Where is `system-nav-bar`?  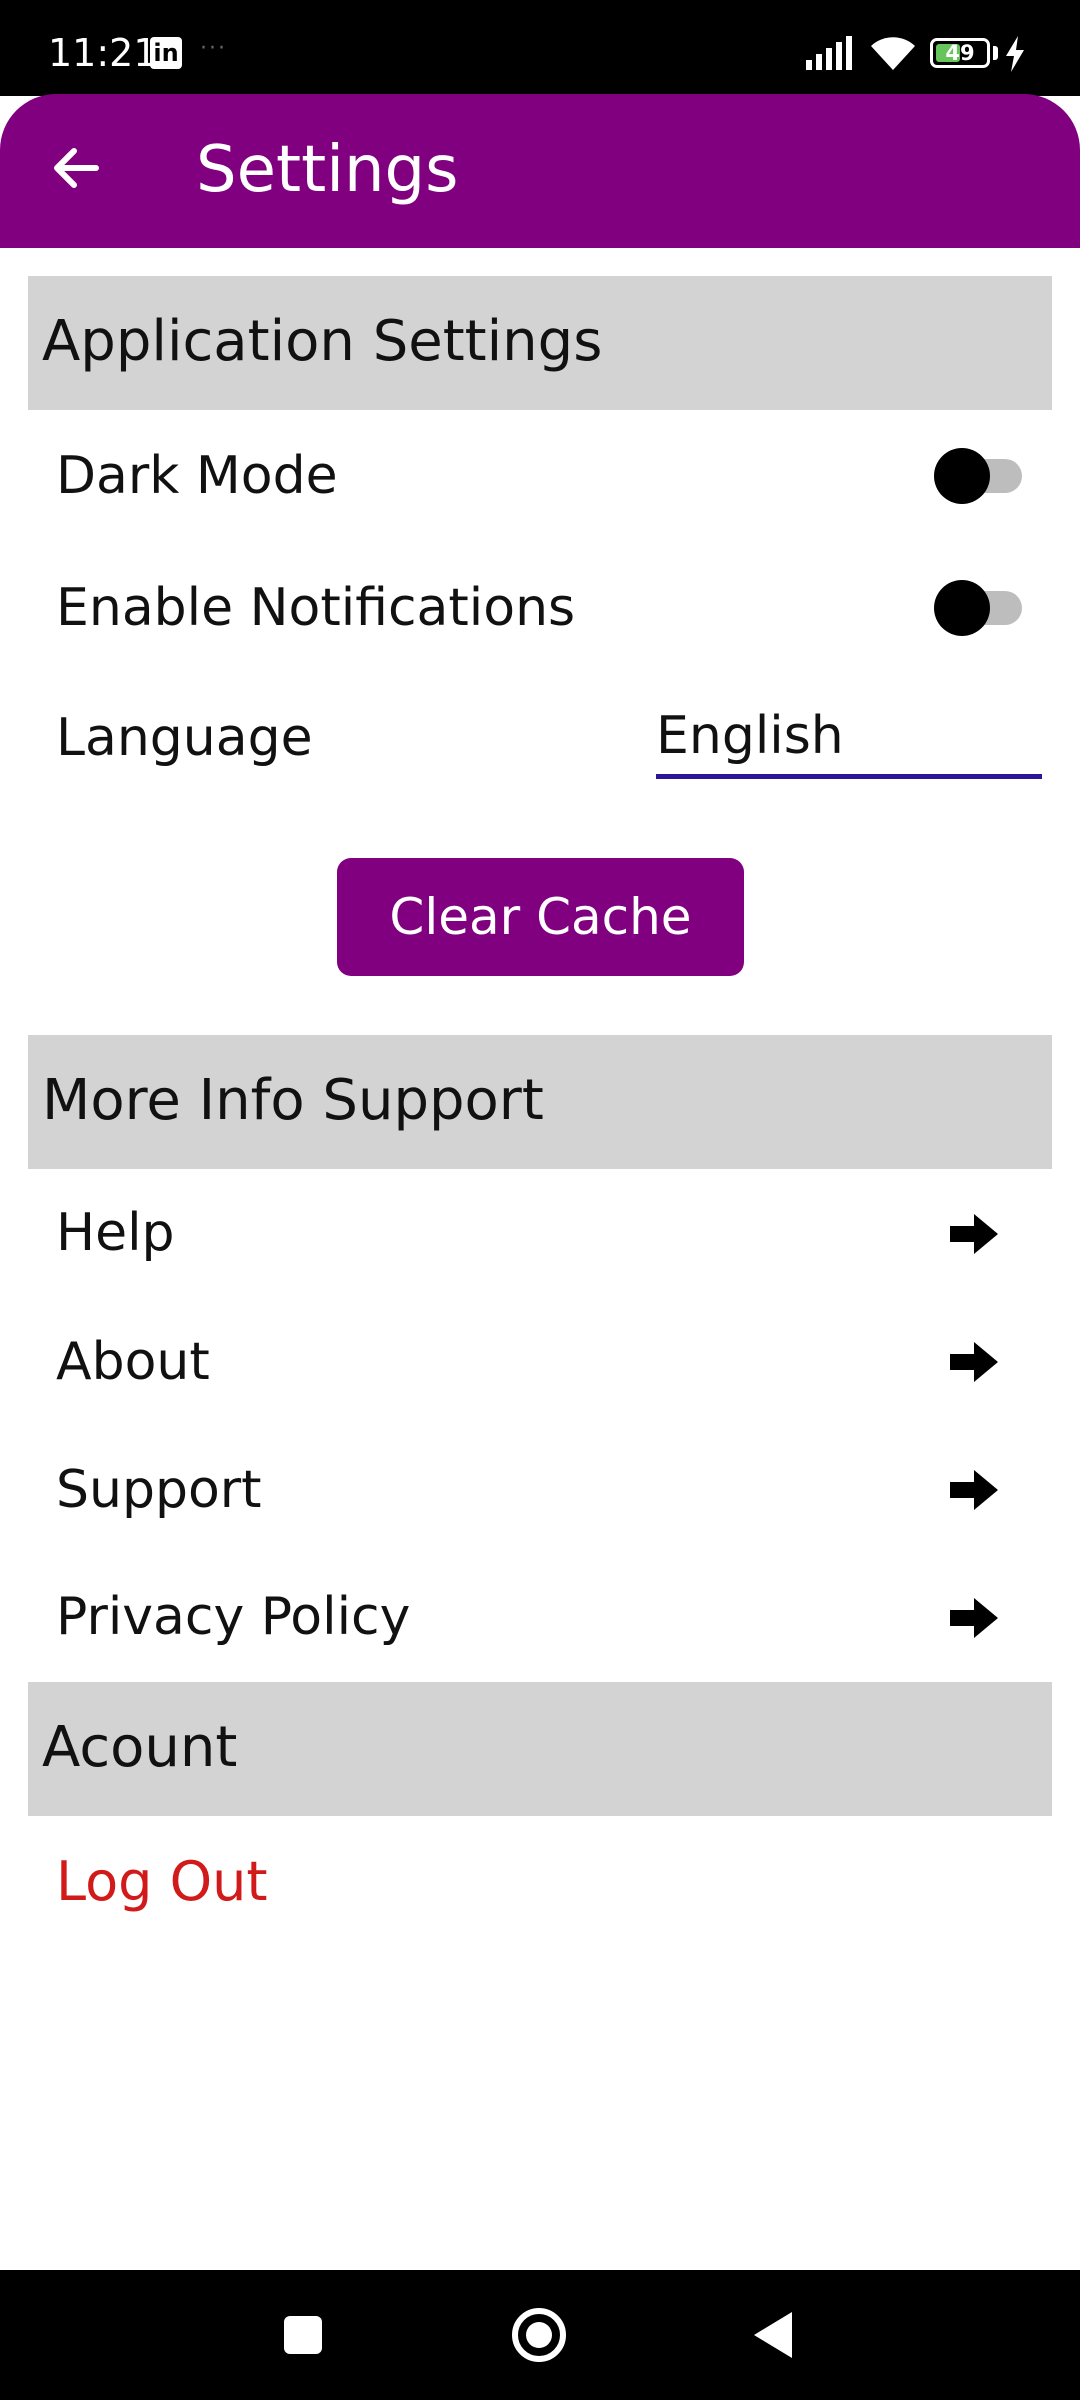 system-nav-bar is located at coordinates (540, 2335).